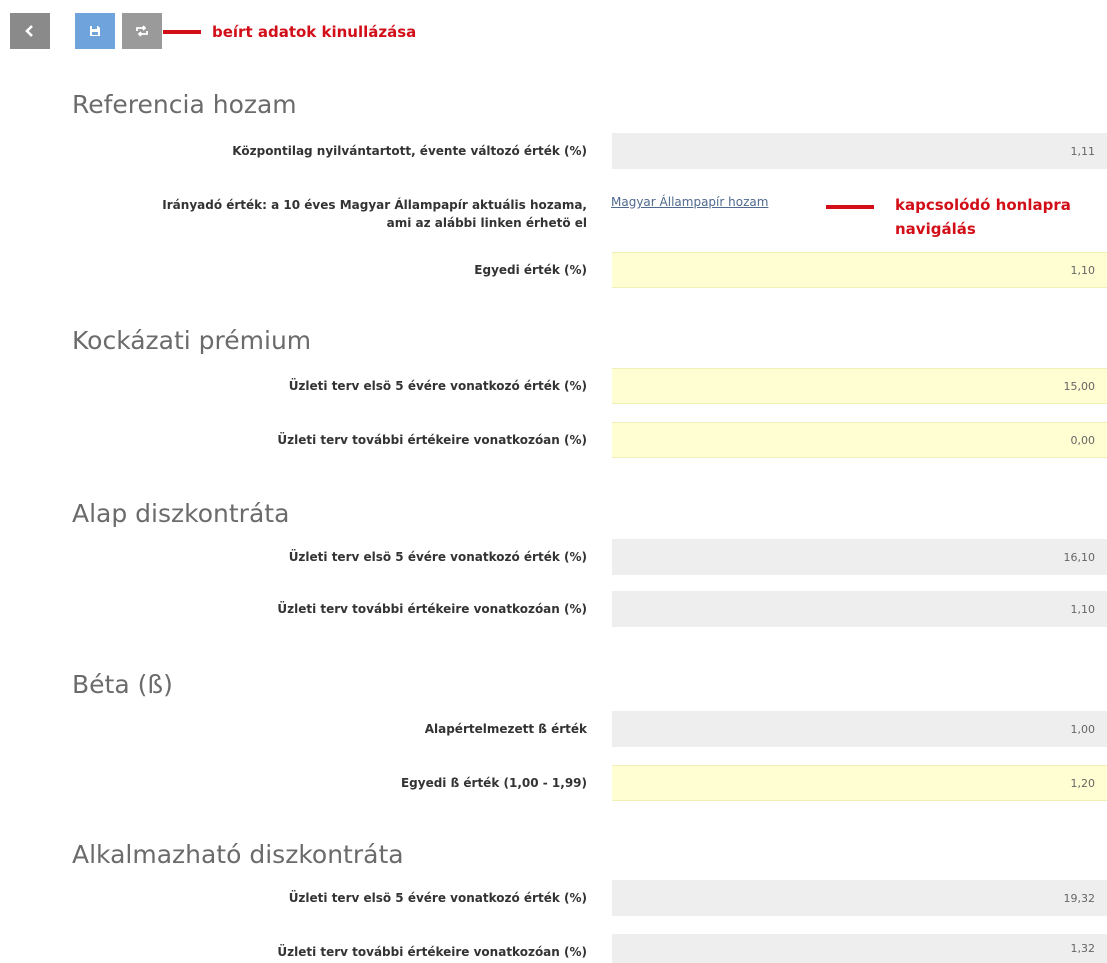  I want to click on allampapir-hozam-link: Magyar Állampapír hozam, so click(689, 202).